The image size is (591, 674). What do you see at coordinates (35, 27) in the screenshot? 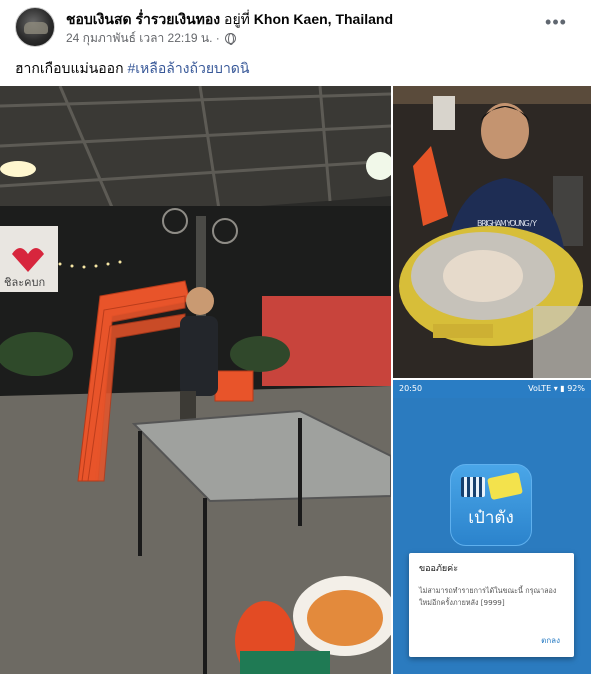
I see `author-avatar` at bounding box center [35, 27].